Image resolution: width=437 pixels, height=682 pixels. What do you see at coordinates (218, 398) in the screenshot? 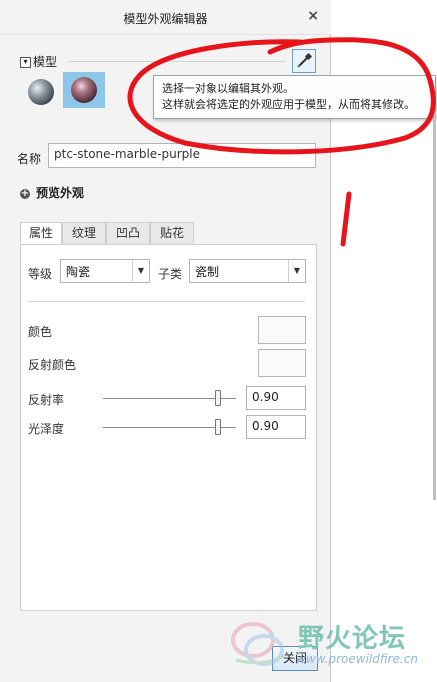
I see `reflectivity-slider-thumb` at bounding box center [218, 398].